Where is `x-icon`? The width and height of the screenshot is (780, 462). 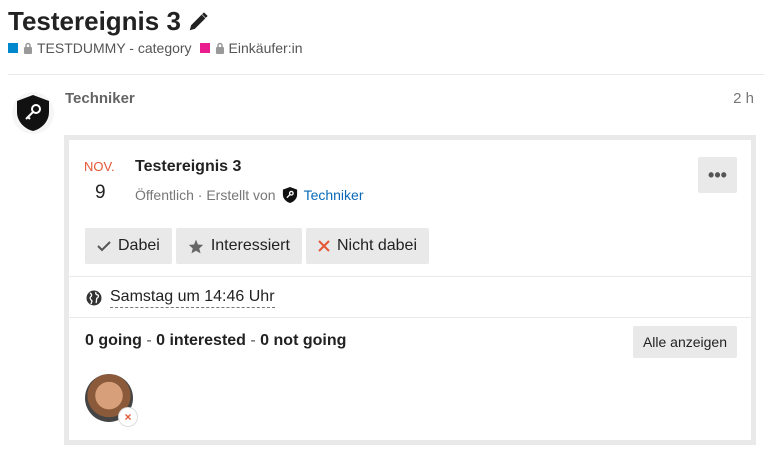 x-icon is located at coordinates (324, 246).